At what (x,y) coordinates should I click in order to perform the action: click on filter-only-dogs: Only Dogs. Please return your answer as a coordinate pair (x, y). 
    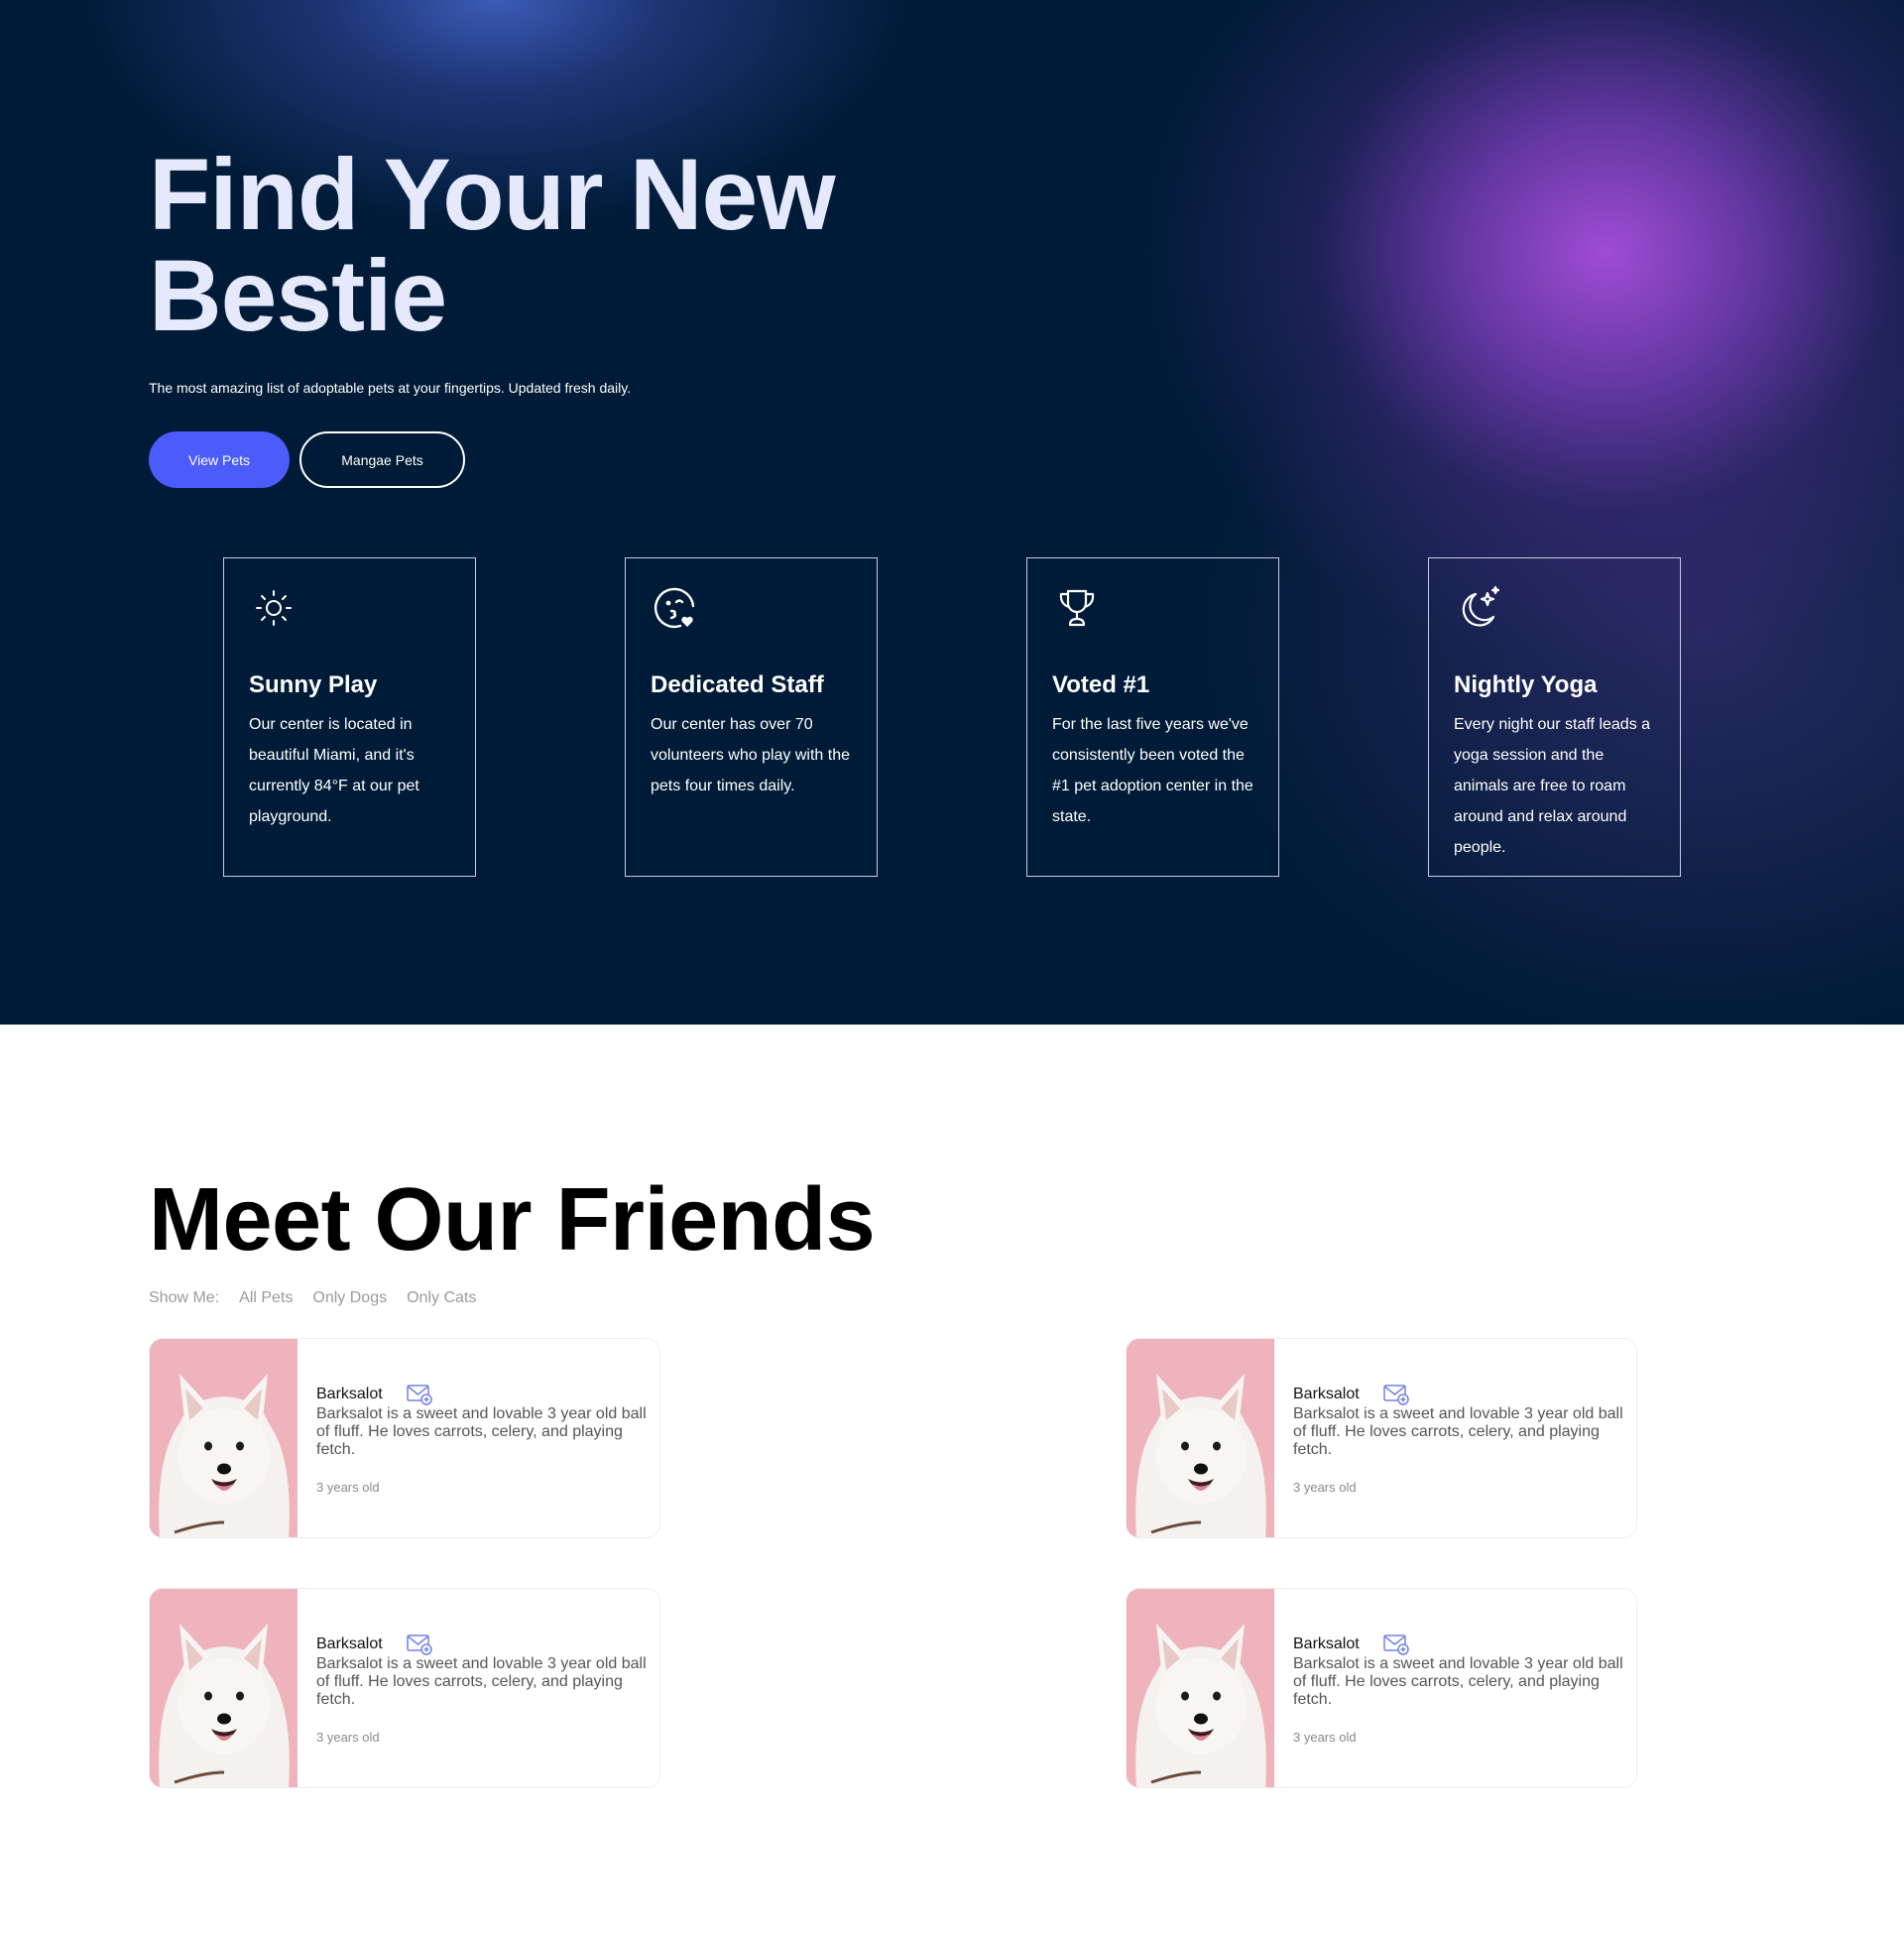
    Looking at the image, I should click on (349, 1298).